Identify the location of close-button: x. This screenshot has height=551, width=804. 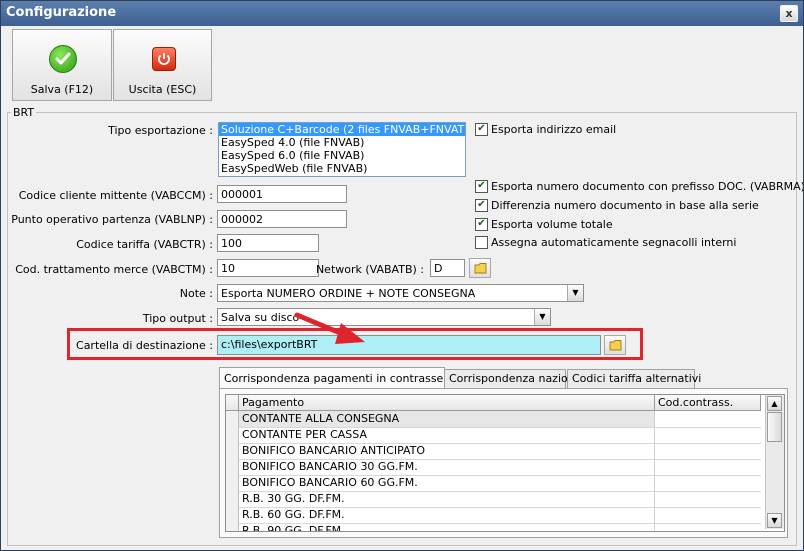
(789, 13).